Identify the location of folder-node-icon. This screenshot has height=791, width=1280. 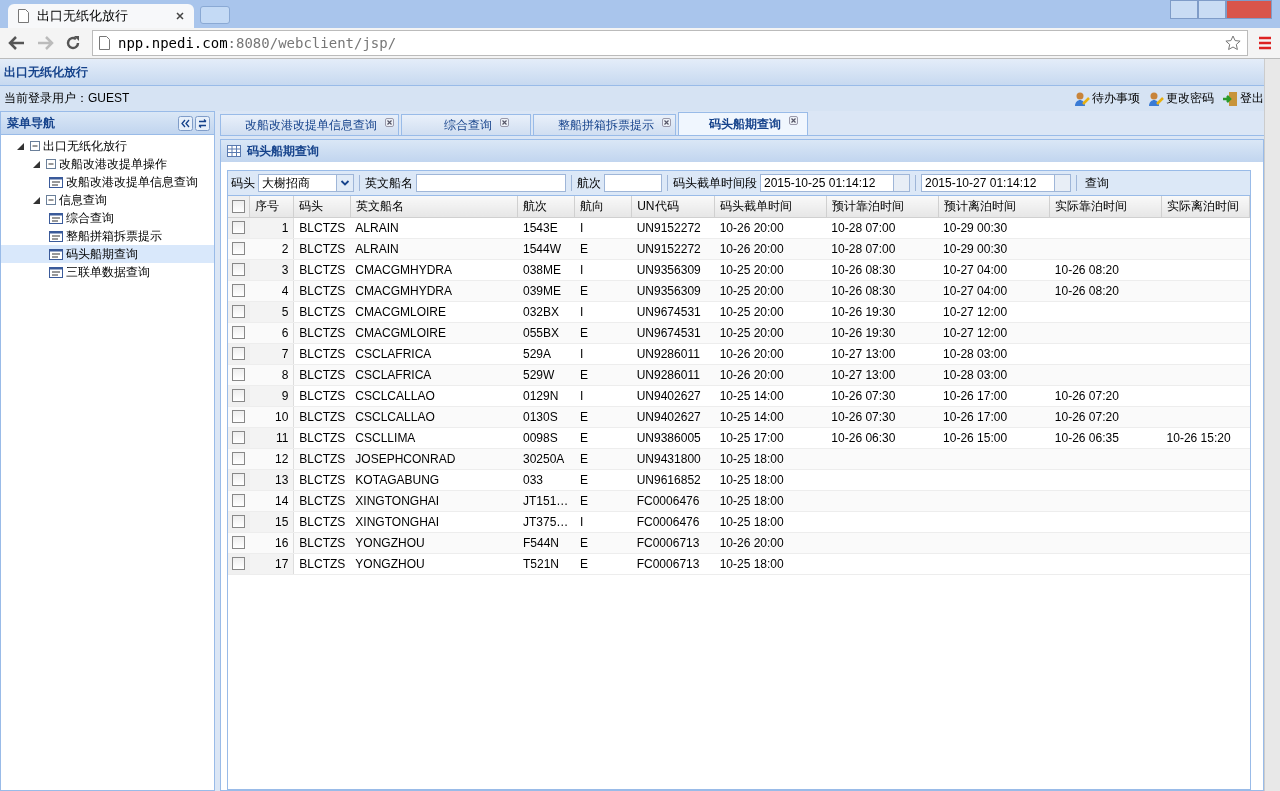
(51, 200).